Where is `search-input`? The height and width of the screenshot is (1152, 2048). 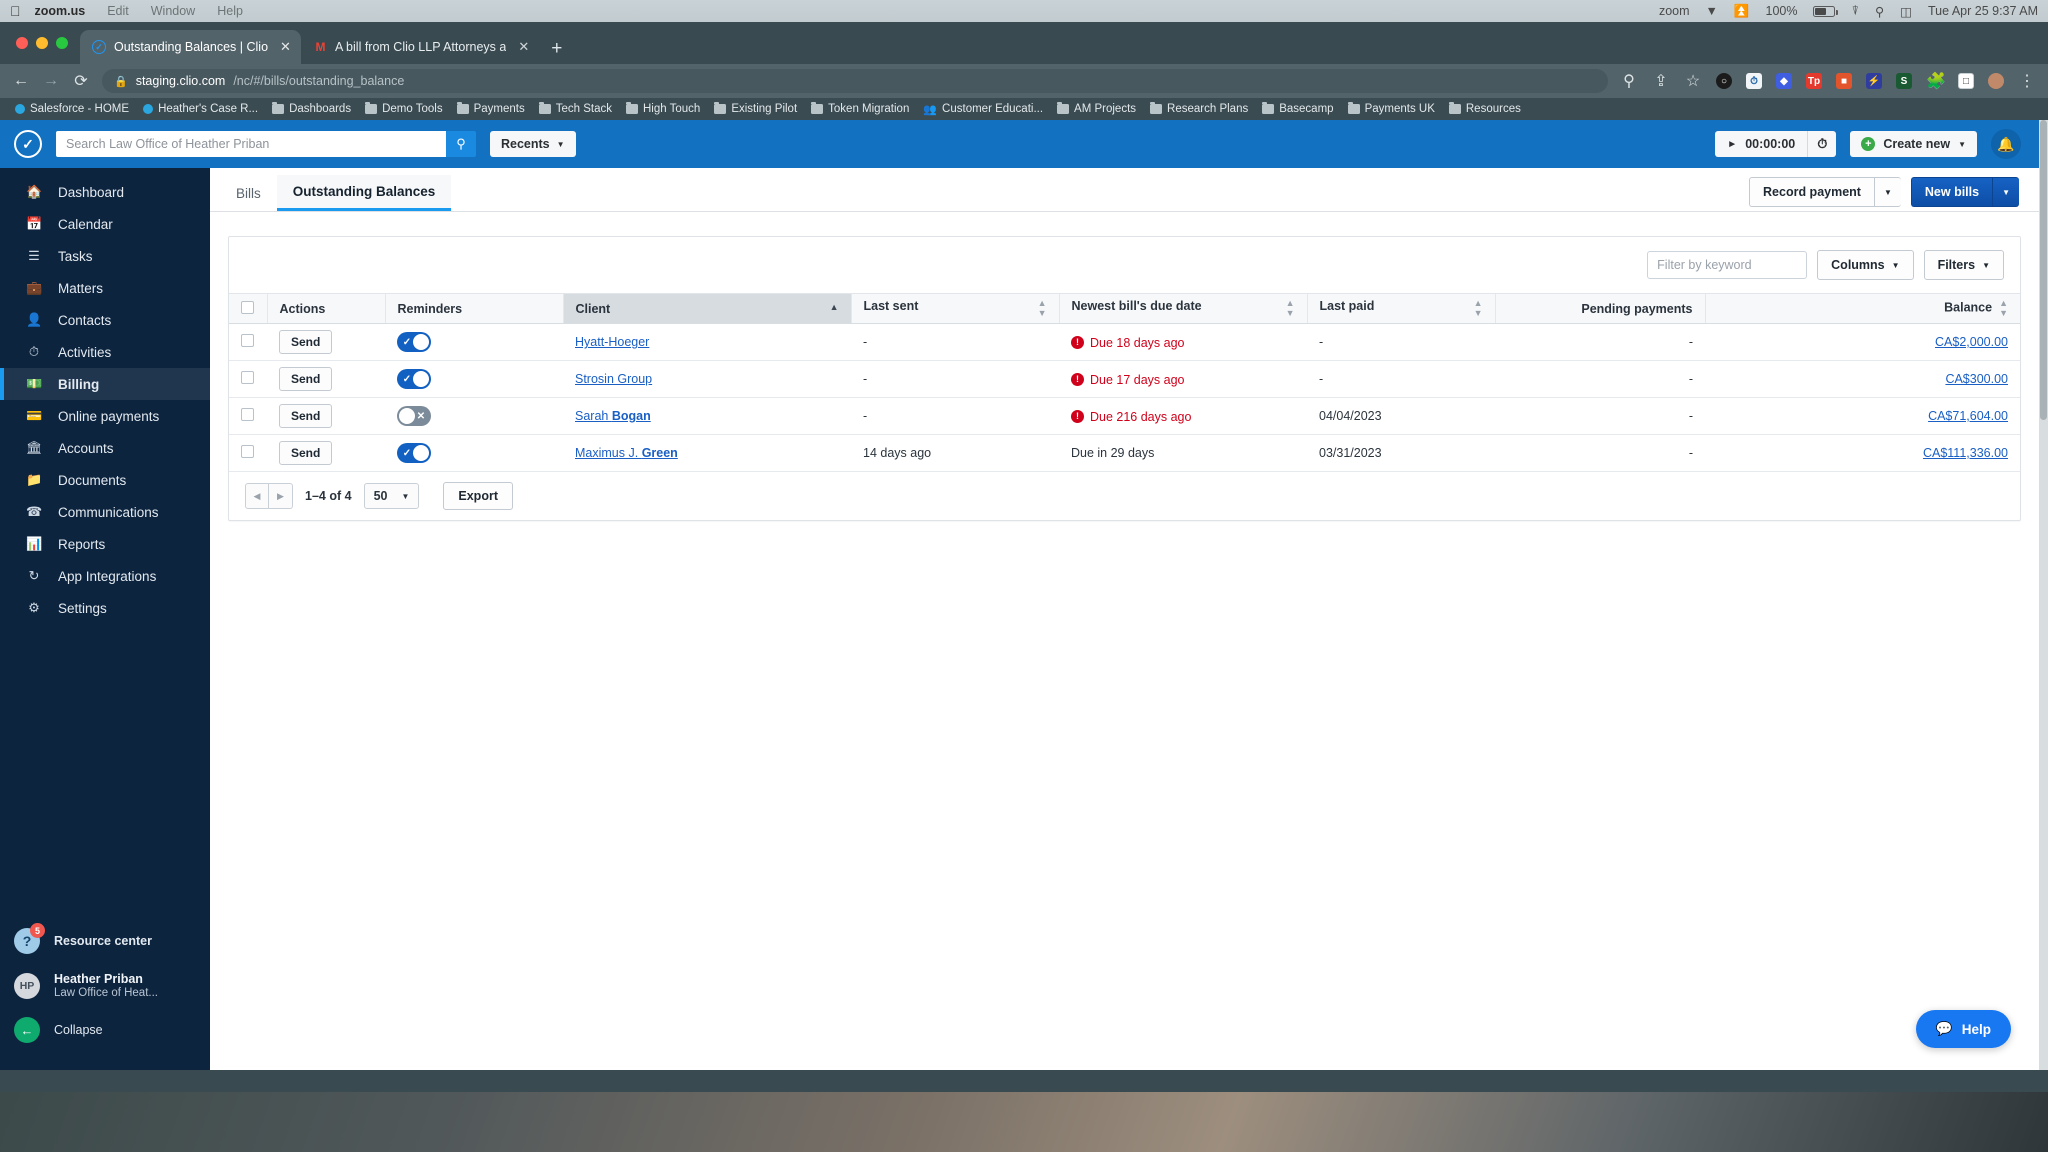 search-input is located at coordinates (251, 144).